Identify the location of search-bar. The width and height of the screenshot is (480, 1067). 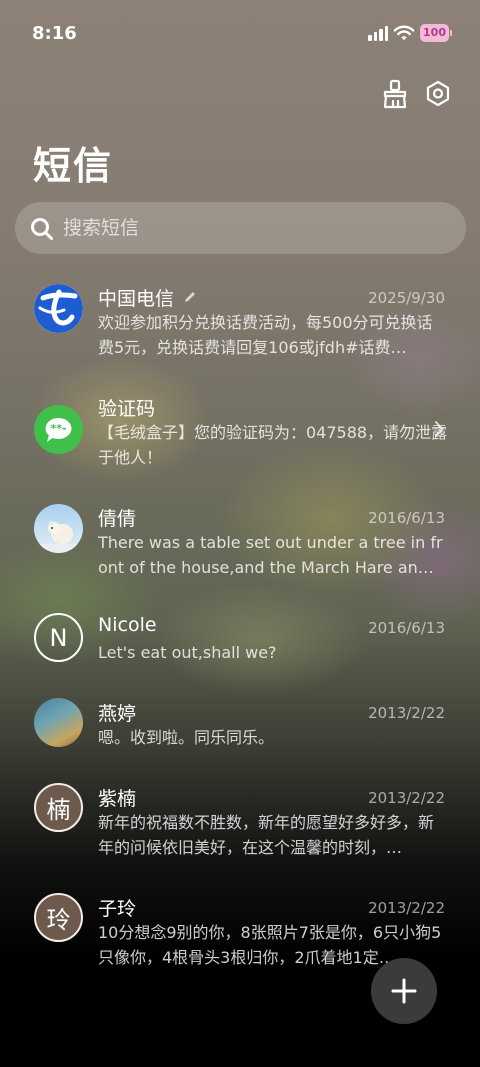
(240, 228).